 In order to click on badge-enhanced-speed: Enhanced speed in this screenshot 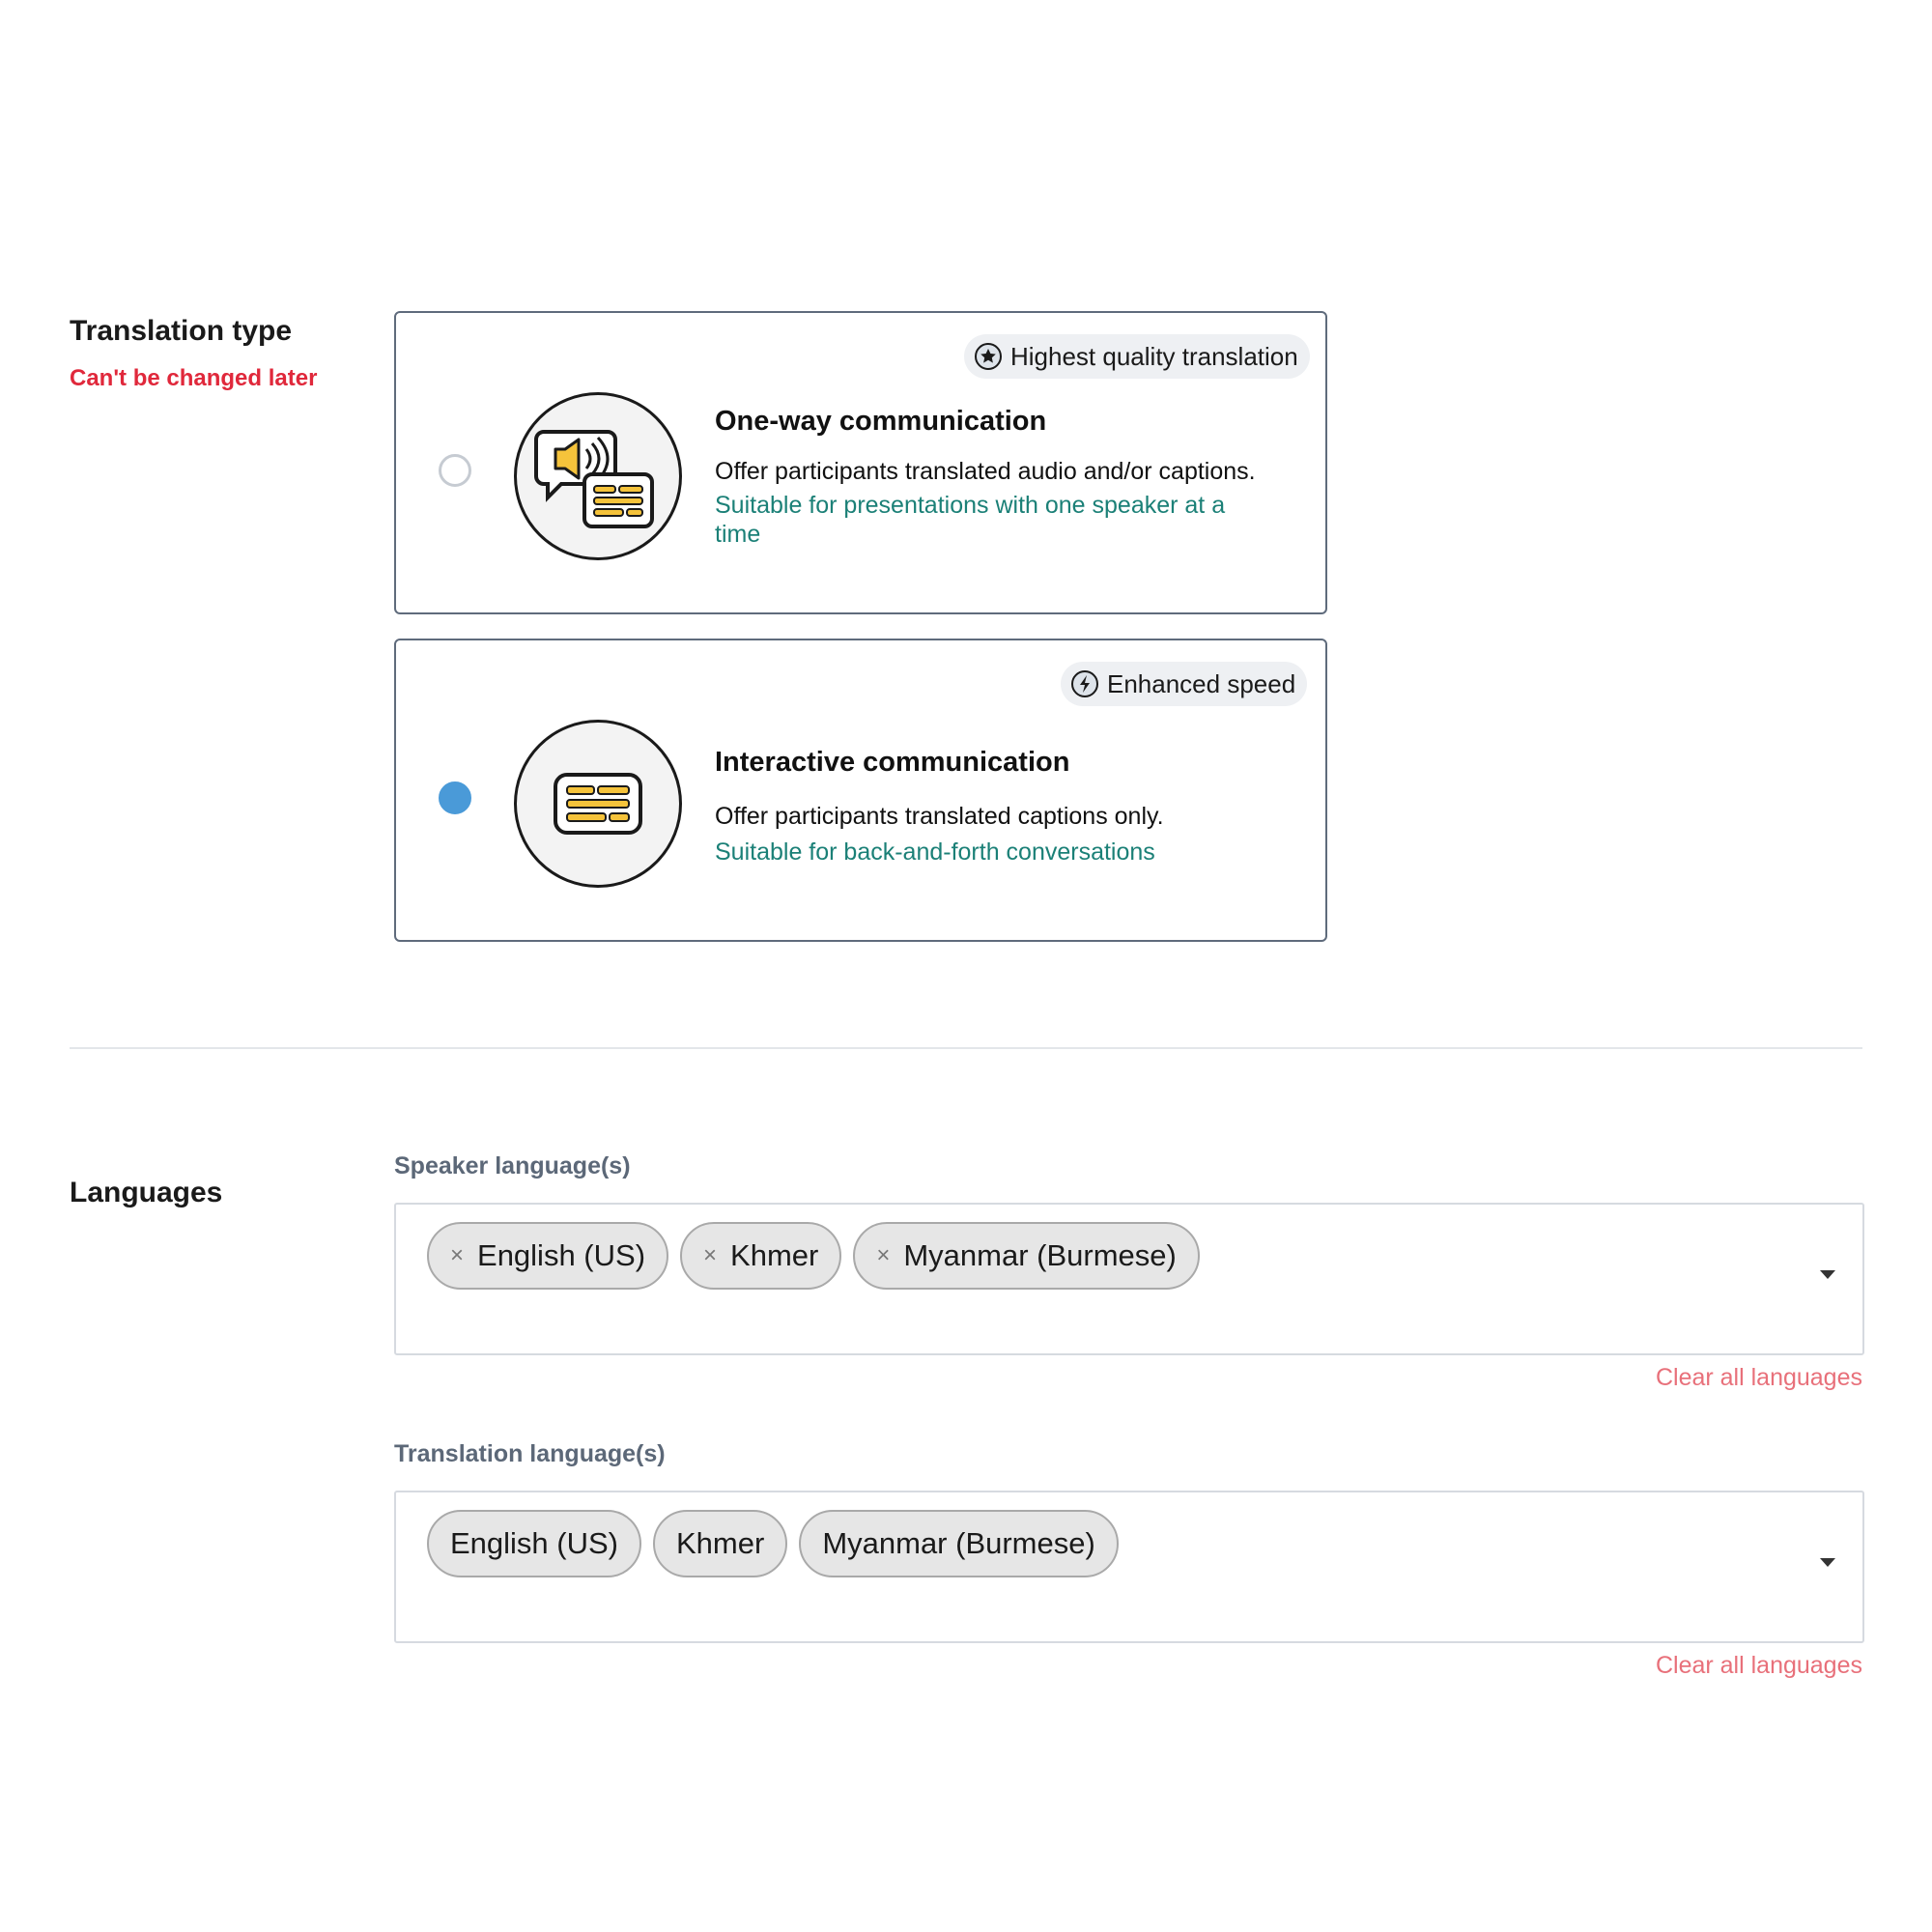, I will do `click(1184, 684)`.